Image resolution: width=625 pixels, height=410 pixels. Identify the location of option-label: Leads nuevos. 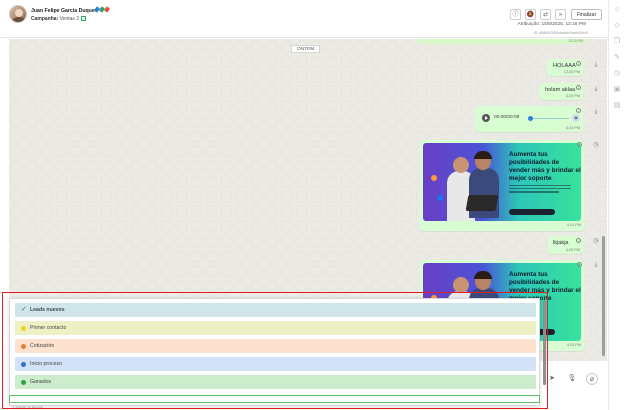
(47, 310).